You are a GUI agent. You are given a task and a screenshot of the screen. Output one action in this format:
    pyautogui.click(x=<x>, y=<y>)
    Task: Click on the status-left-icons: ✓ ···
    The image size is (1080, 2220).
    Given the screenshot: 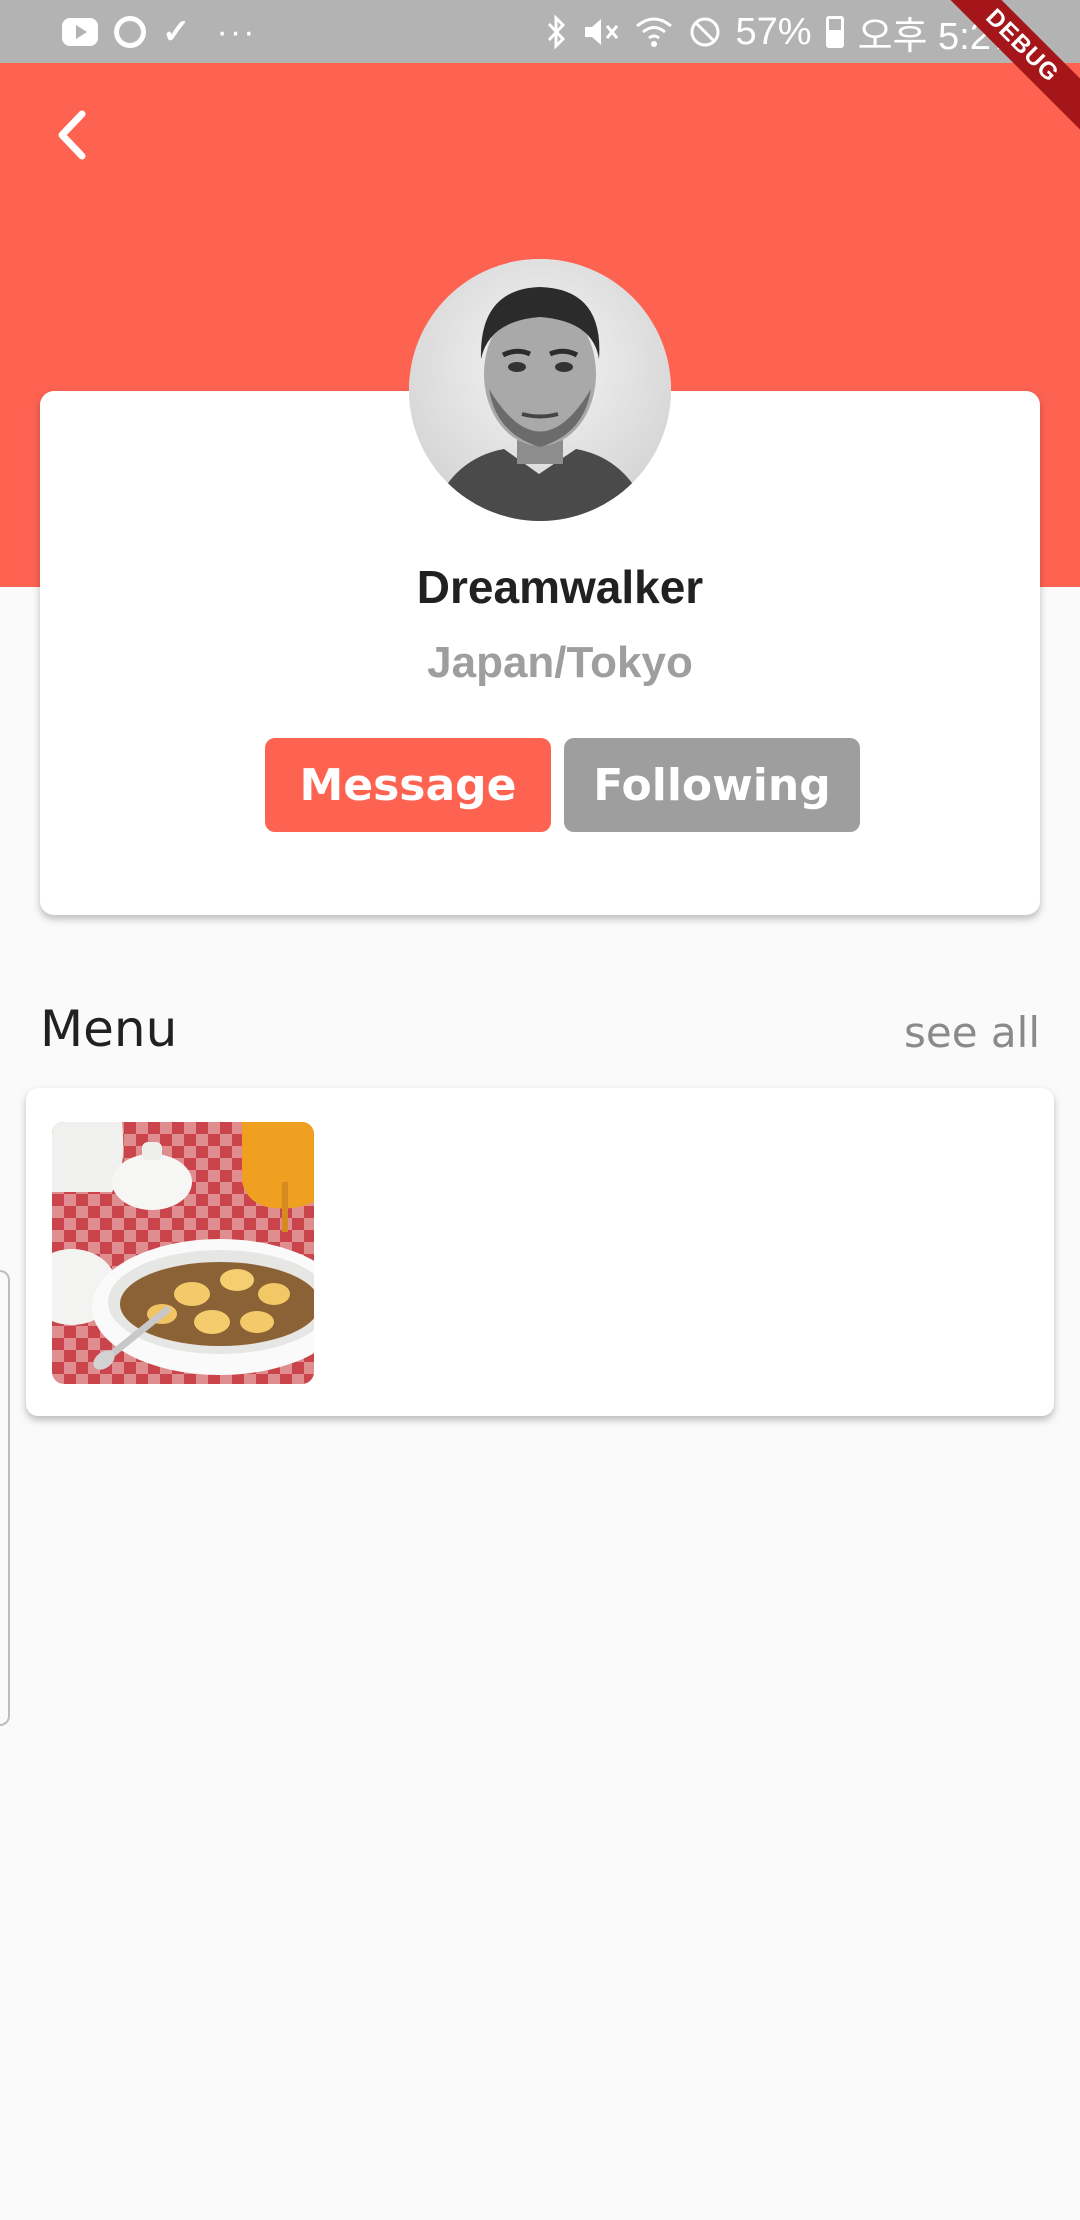 What is the action you would take?
    pyautogui.click(x=159, y=32)
    